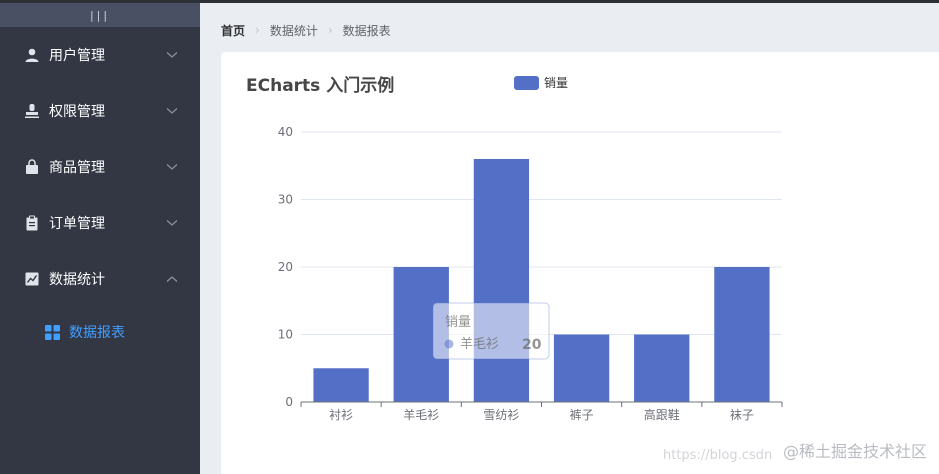 The width and height of the screenshot is (939, 474). I want to click on tooltip-series: 销量, so click(458, 322).